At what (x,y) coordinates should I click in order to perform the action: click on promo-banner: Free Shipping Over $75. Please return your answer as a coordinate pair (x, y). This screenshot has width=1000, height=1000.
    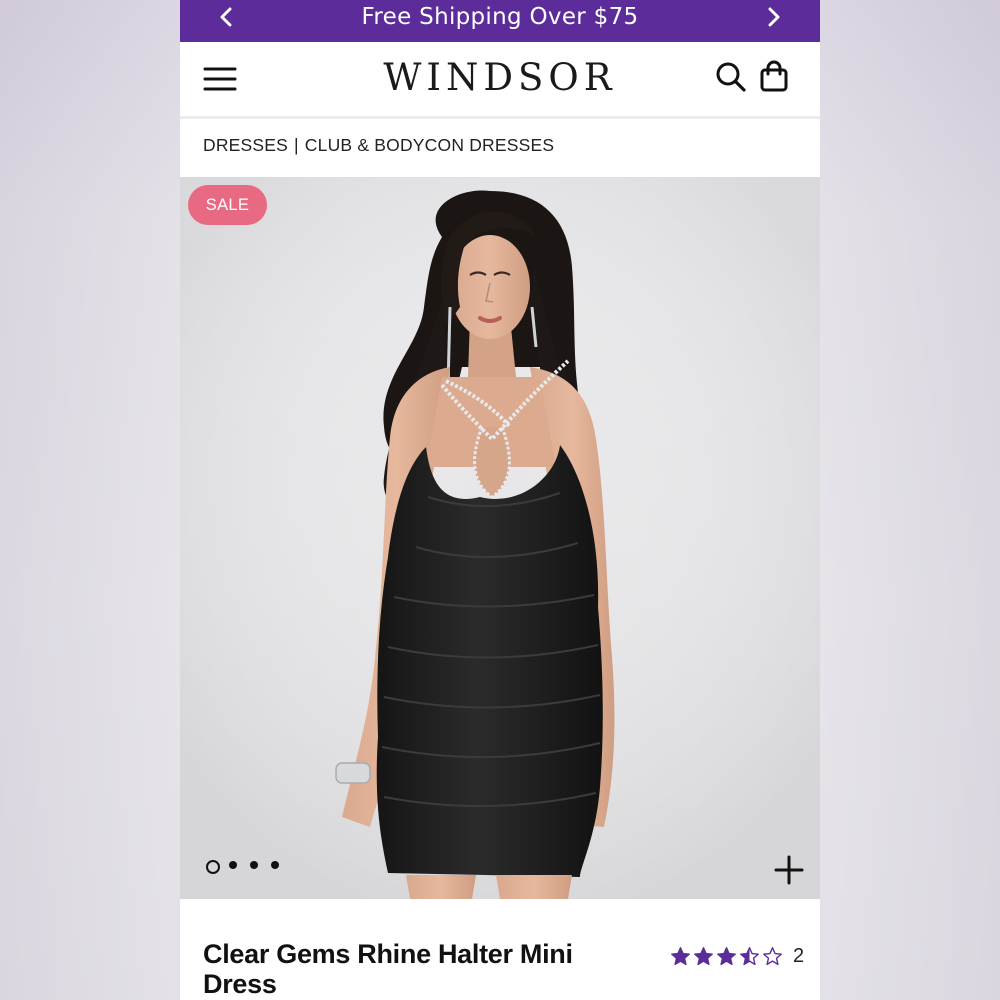
    Looking at the image, I should click on (500, 21).